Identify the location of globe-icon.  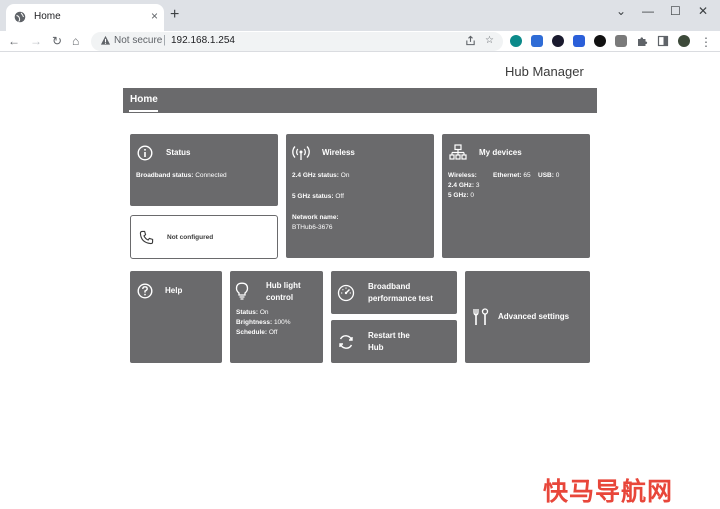
(20, 17).